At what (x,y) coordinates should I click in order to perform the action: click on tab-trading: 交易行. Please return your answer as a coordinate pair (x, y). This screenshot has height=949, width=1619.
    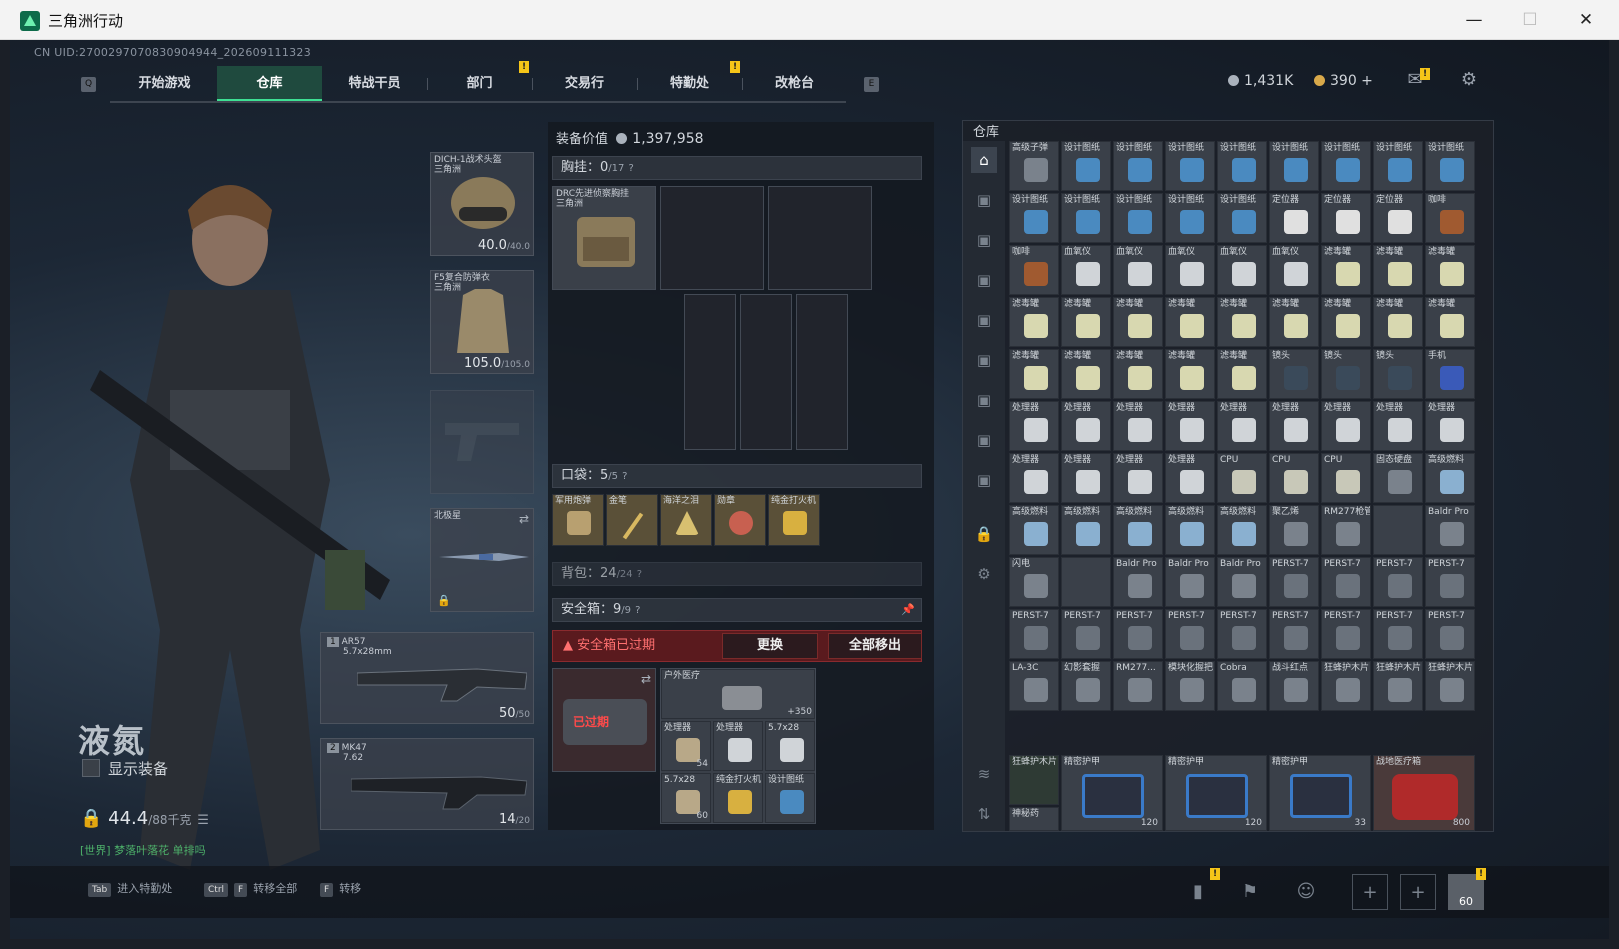
    Looking at the image, I should click on (584, 84).